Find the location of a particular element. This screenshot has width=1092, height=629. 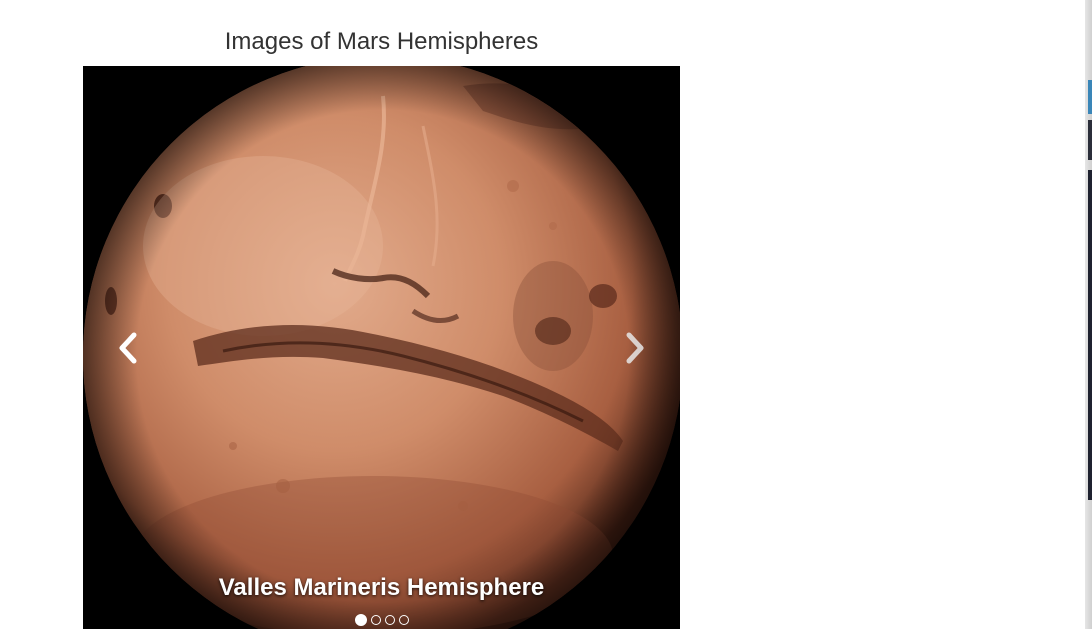

chevron-right-icon is located at coordinates (635, 347).